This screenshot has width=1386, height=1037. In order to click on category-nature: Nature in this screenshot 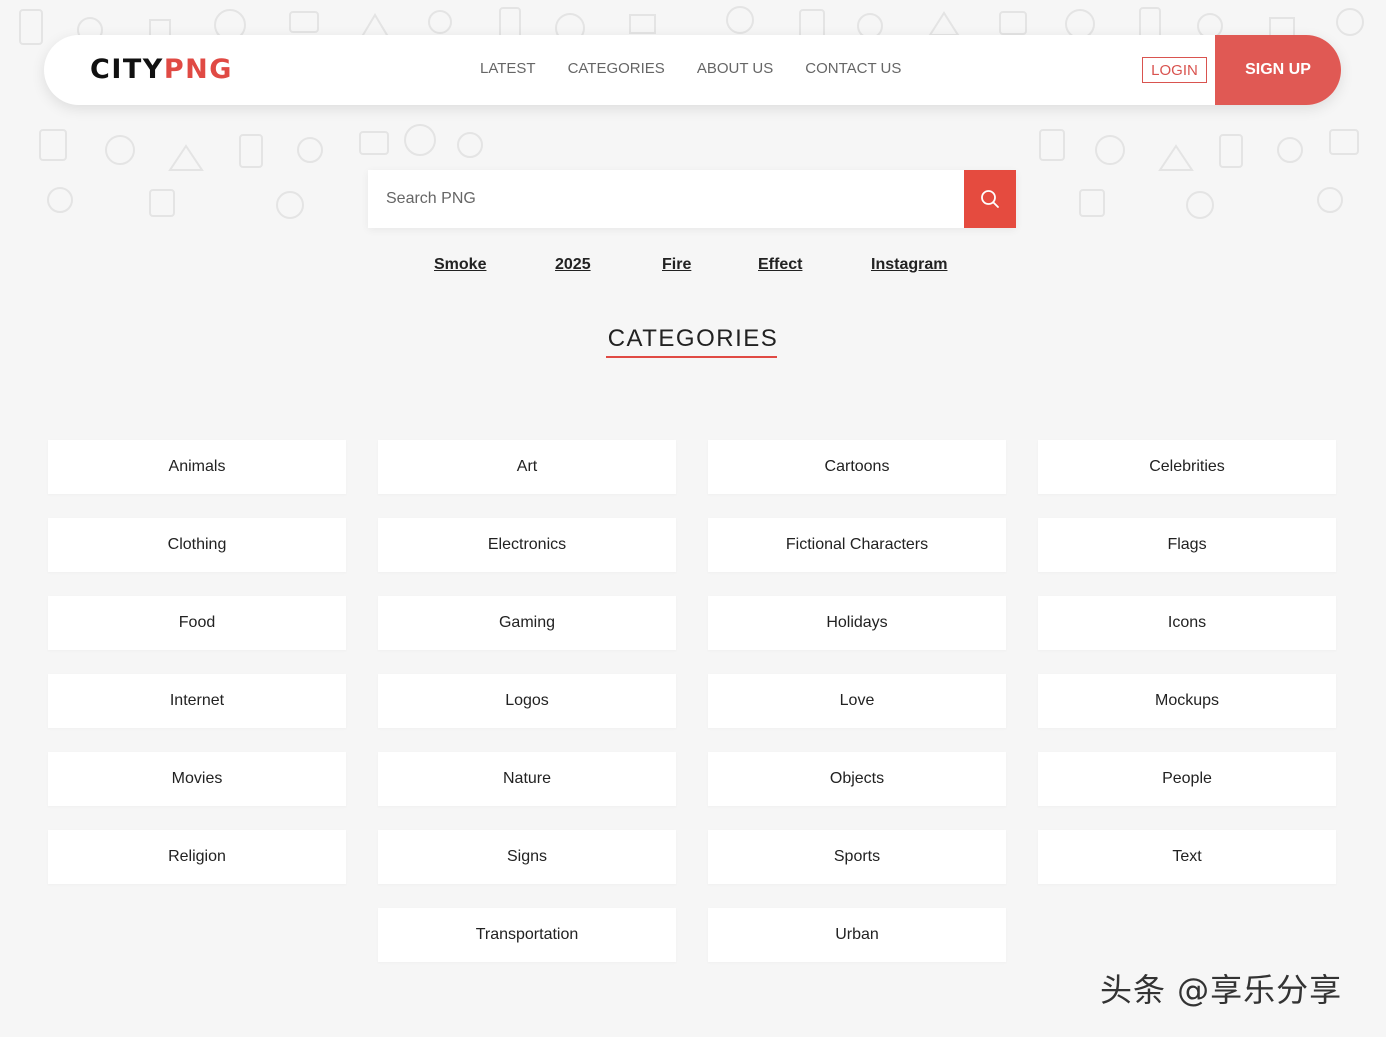, I will do `click(527, 779)`.